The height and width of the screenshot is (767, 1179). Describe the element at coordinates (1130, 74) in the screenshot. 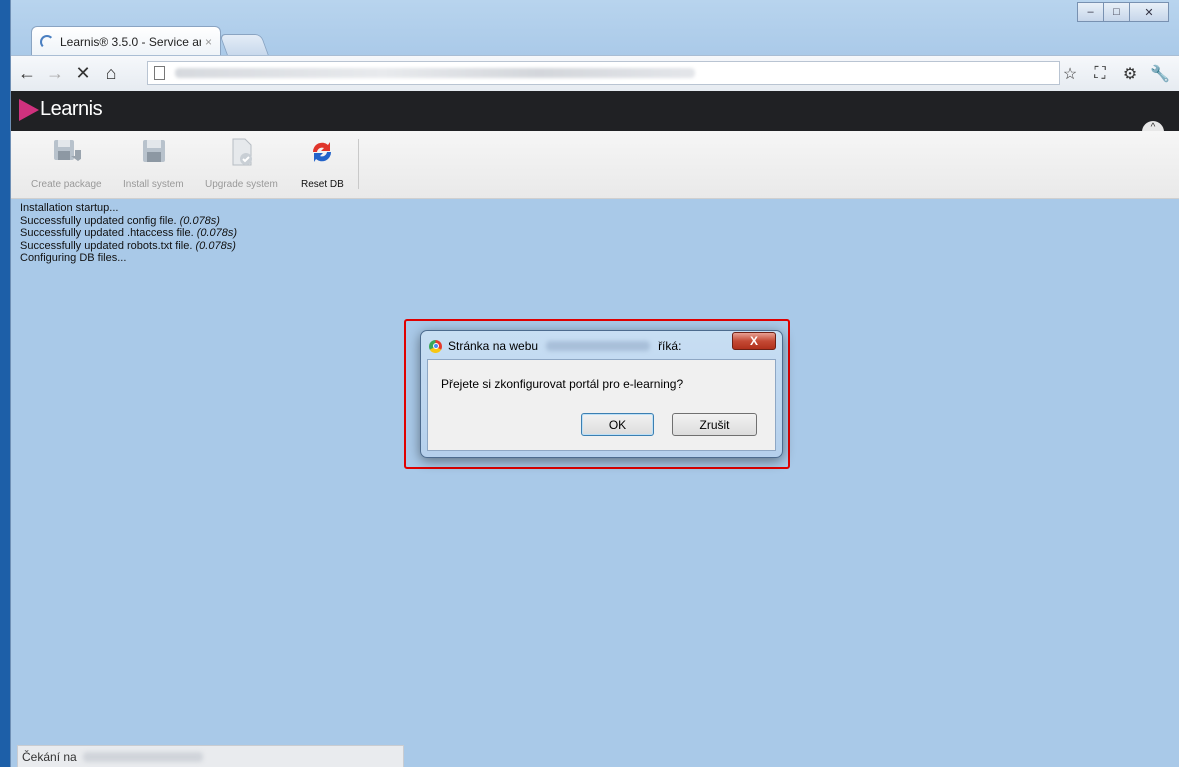

I see `gear-icon: ⚙` at that location.